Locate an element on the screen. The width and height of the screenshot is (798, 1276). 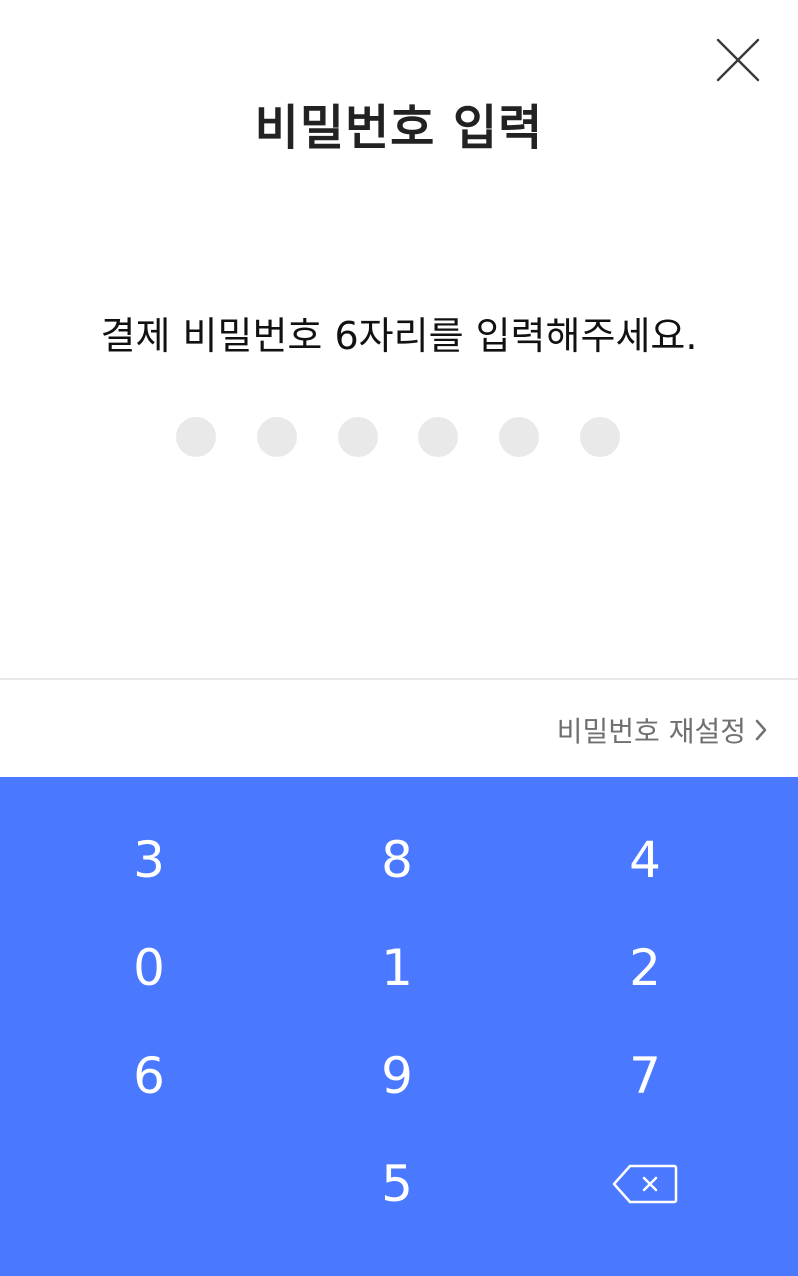
backspace-button is located at coordinates (645, 1184).